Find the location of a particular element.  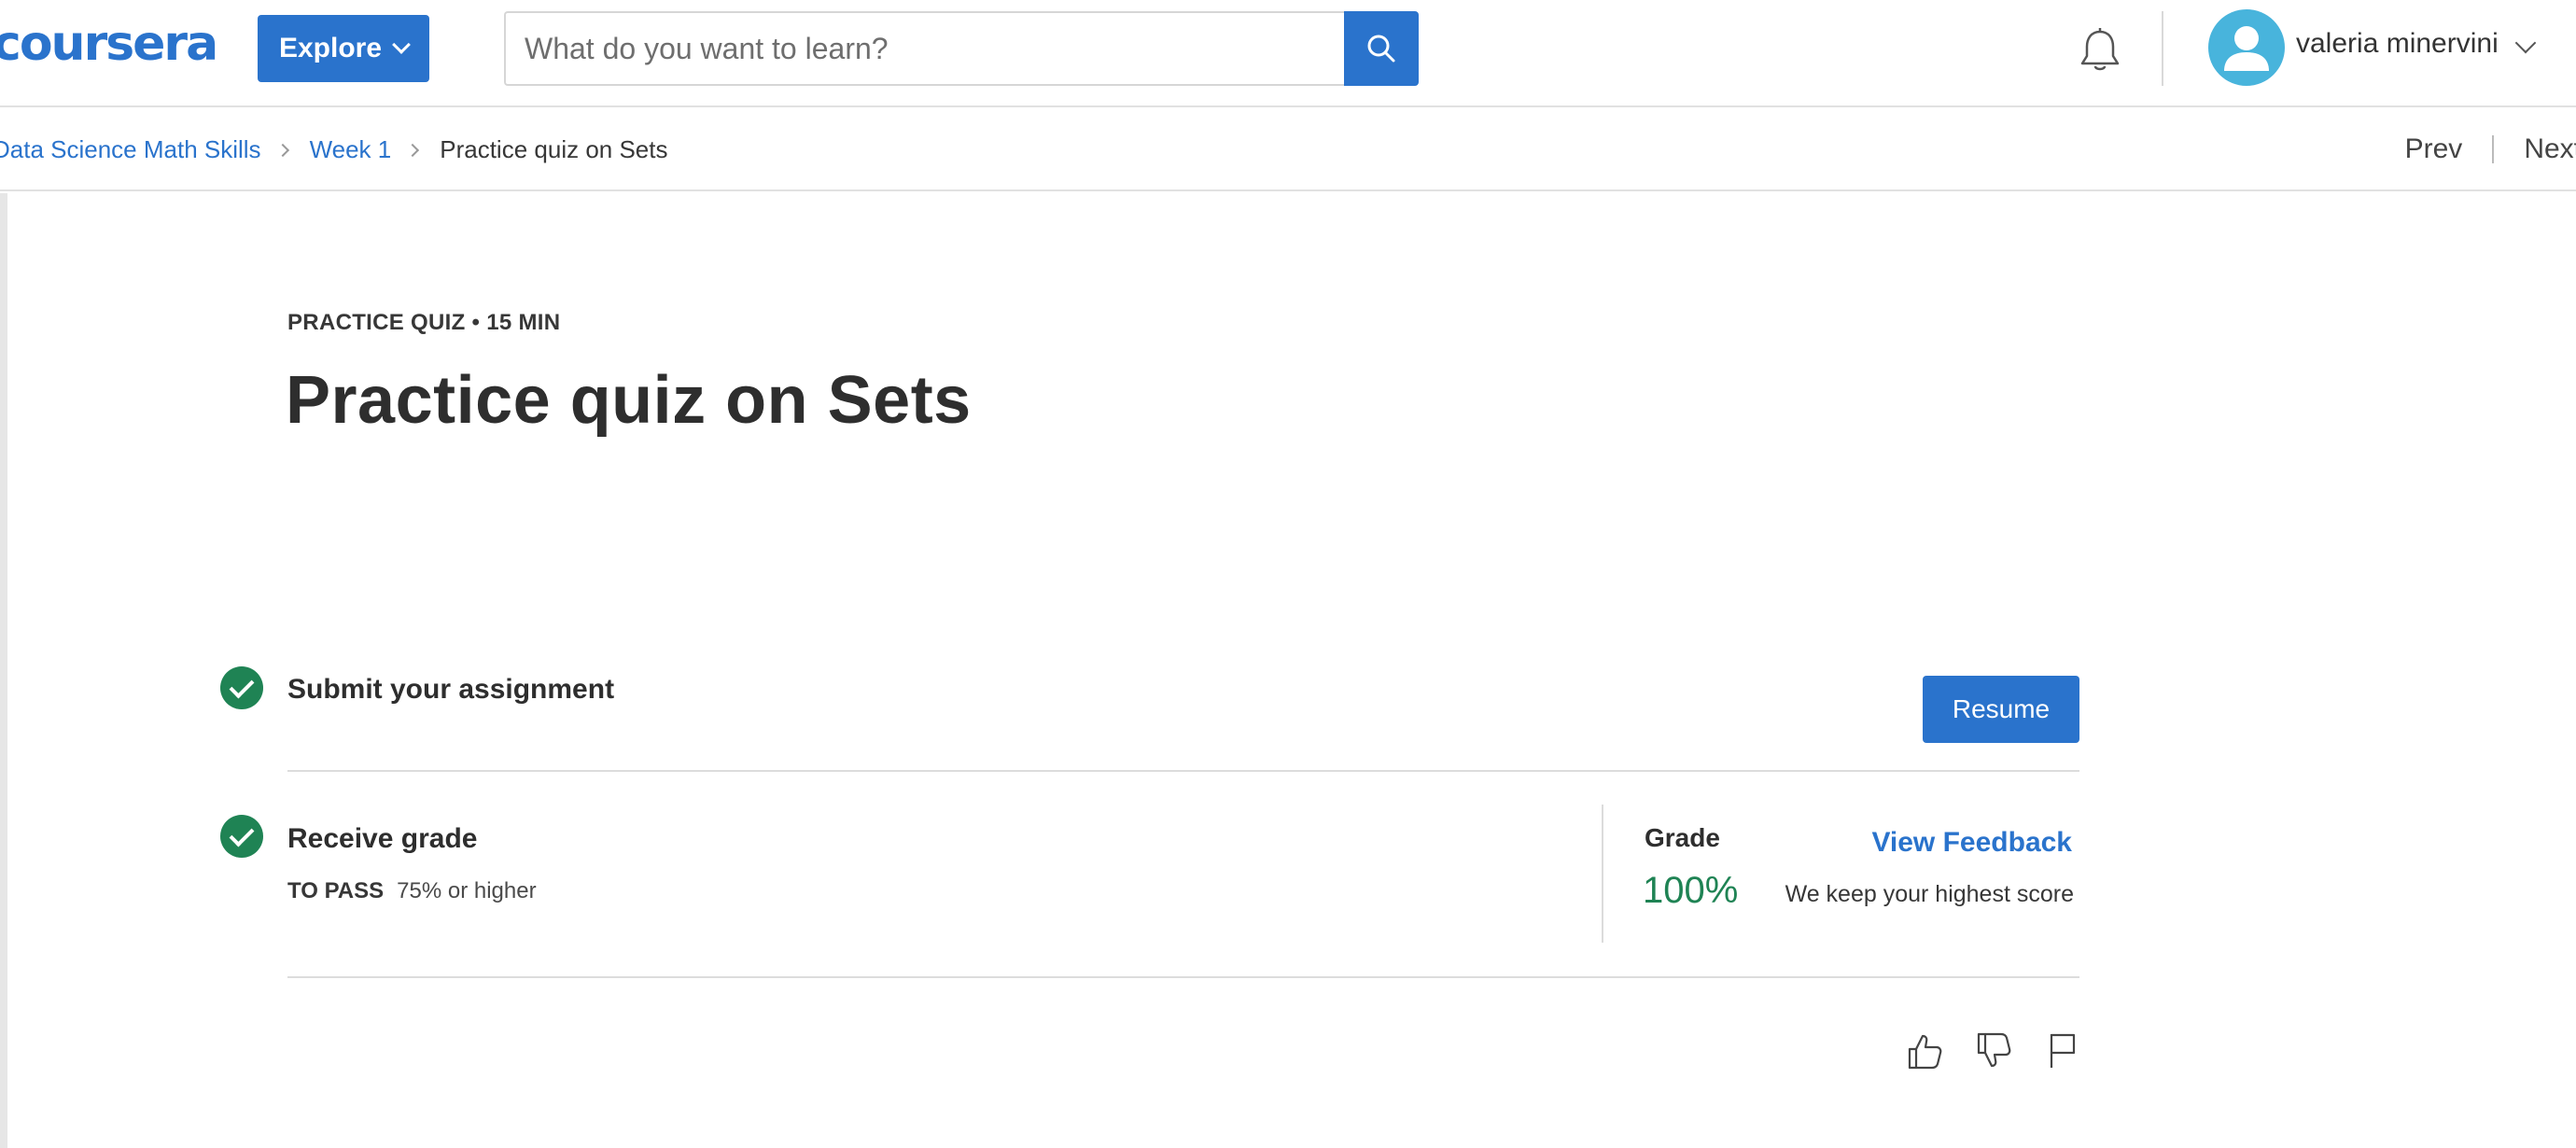

pass-requirement: TO PASS 75% or higher is located at coordinates (412, 891).